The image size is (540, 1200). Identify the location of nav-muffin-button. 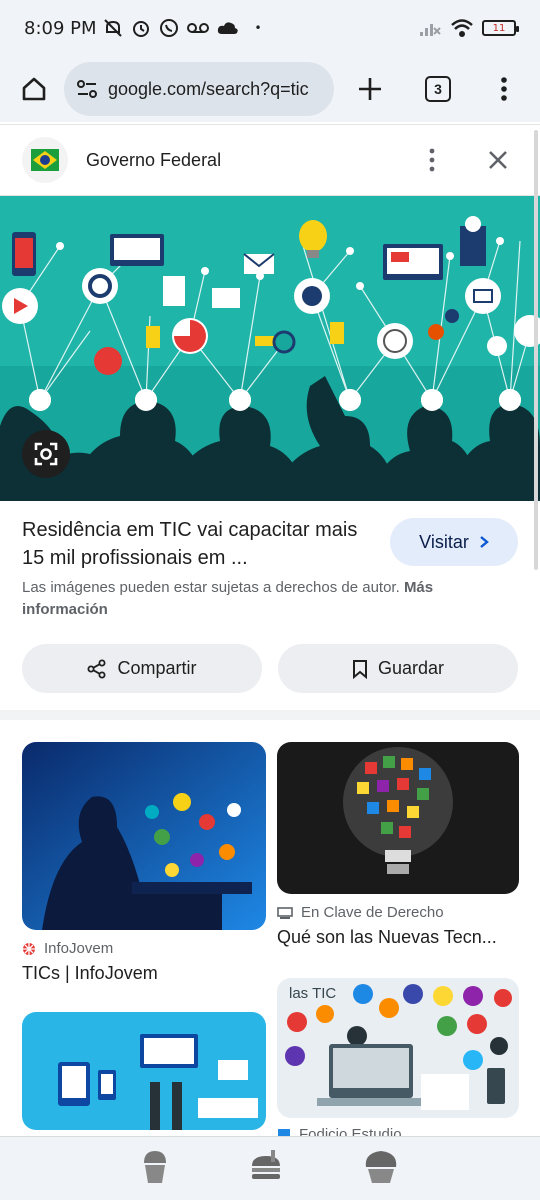
(381, 1168).